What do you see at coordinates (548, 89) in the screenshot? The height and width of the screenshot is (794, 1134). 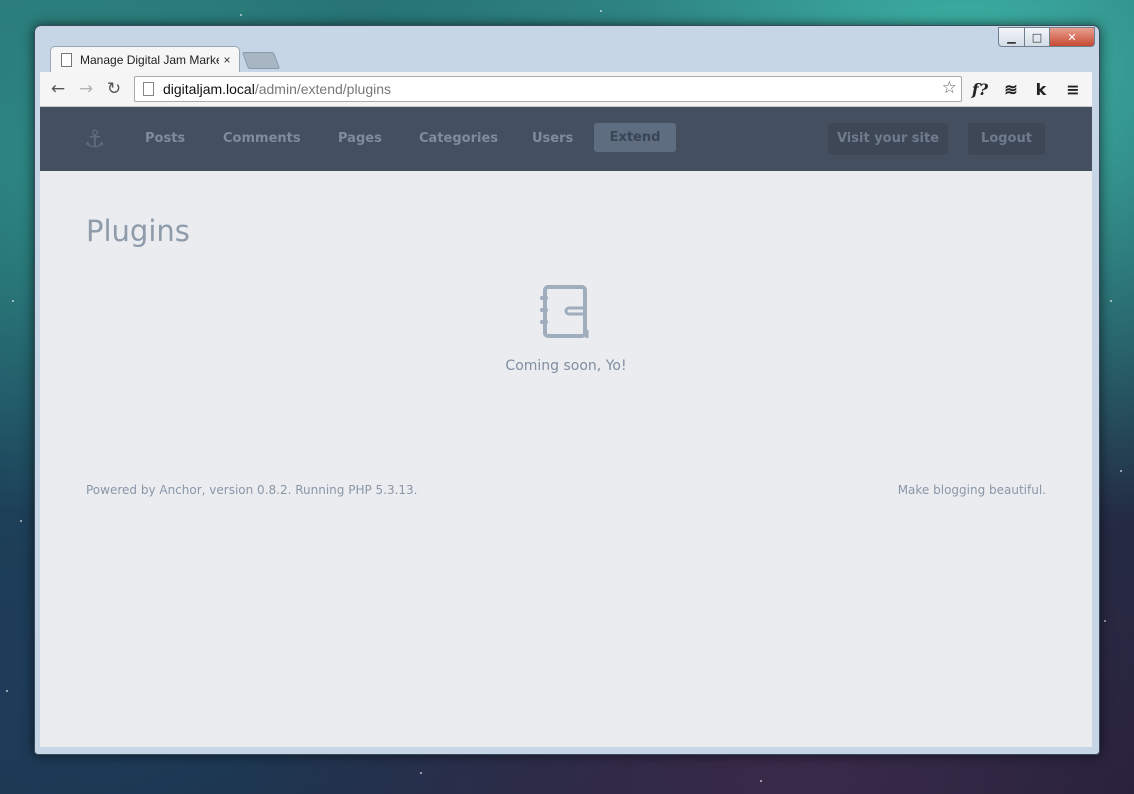 I see `address-bar: digitaljam.local/admin/extend/plugins ☆` at bounding box center [548, 89].